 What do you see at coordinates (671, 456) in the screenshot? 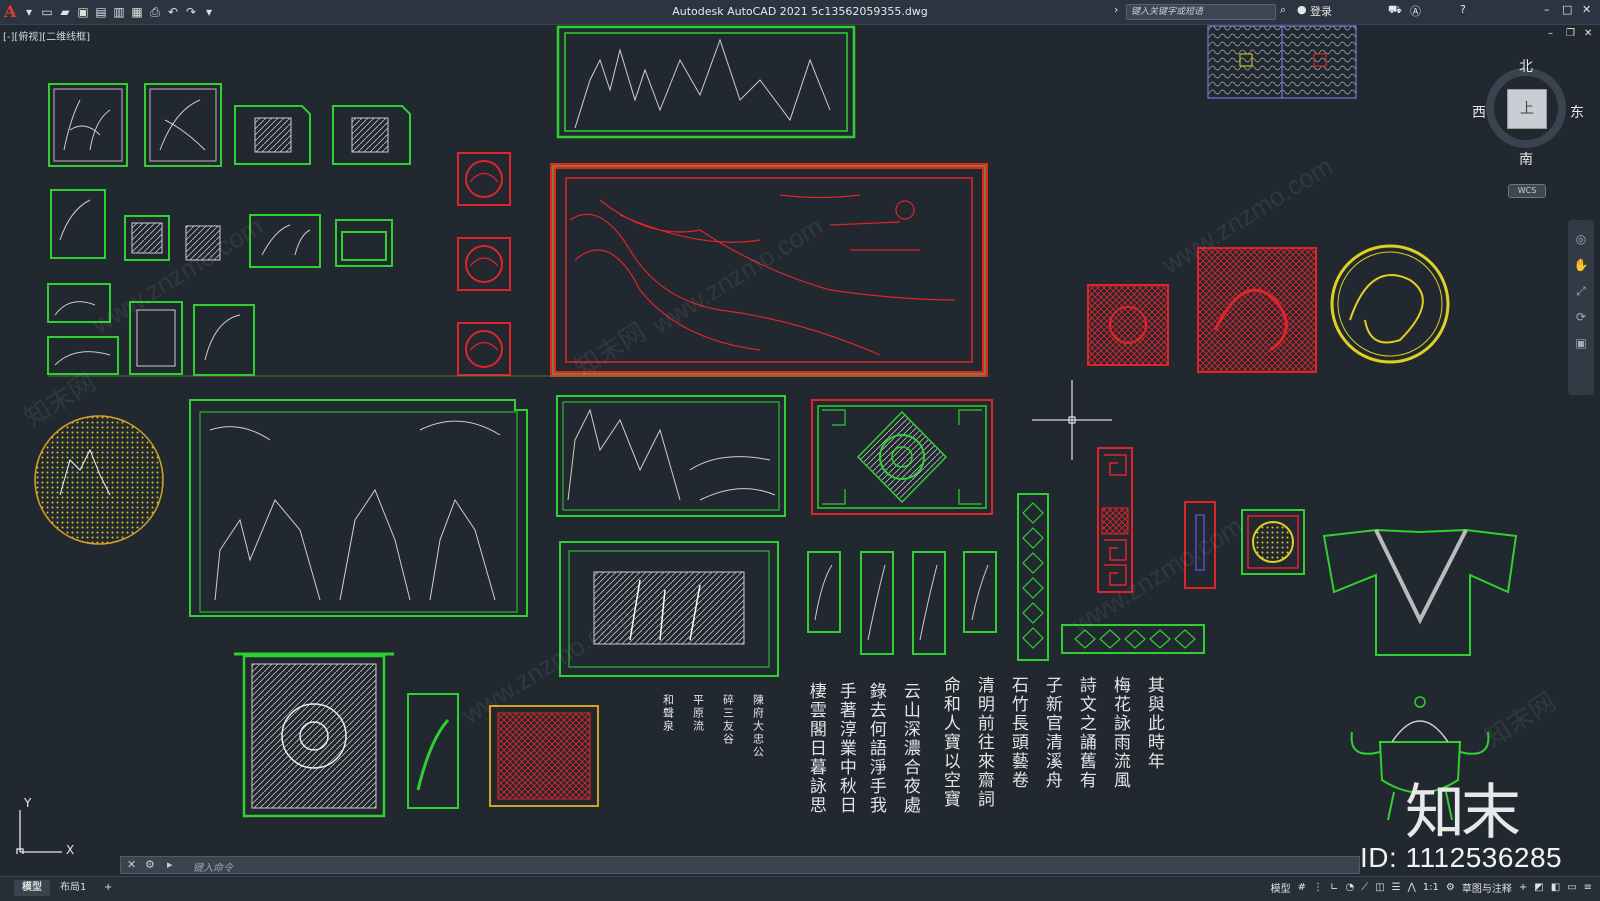
I see `cliff-landscape-panel` at bounding box center [671, 456].